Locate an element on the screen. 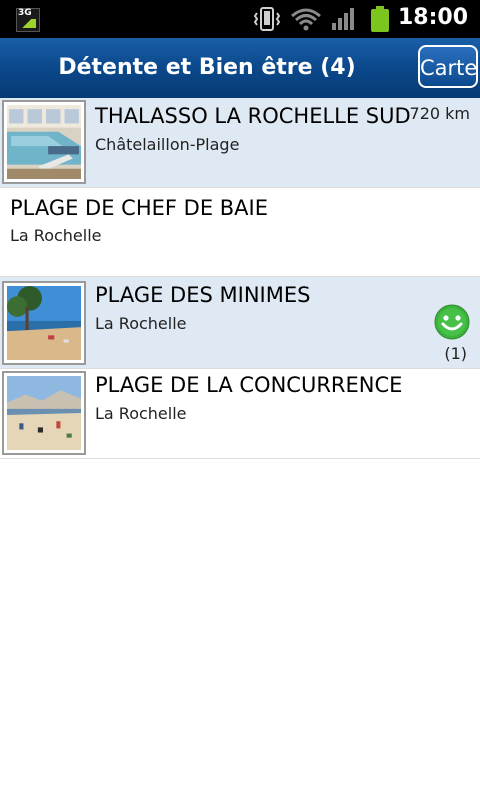 This screenshot has width=480, height=800. list-item: PLAGE DE LA CONCURRENCE La Rochelle is located at coordinates (240, 414).